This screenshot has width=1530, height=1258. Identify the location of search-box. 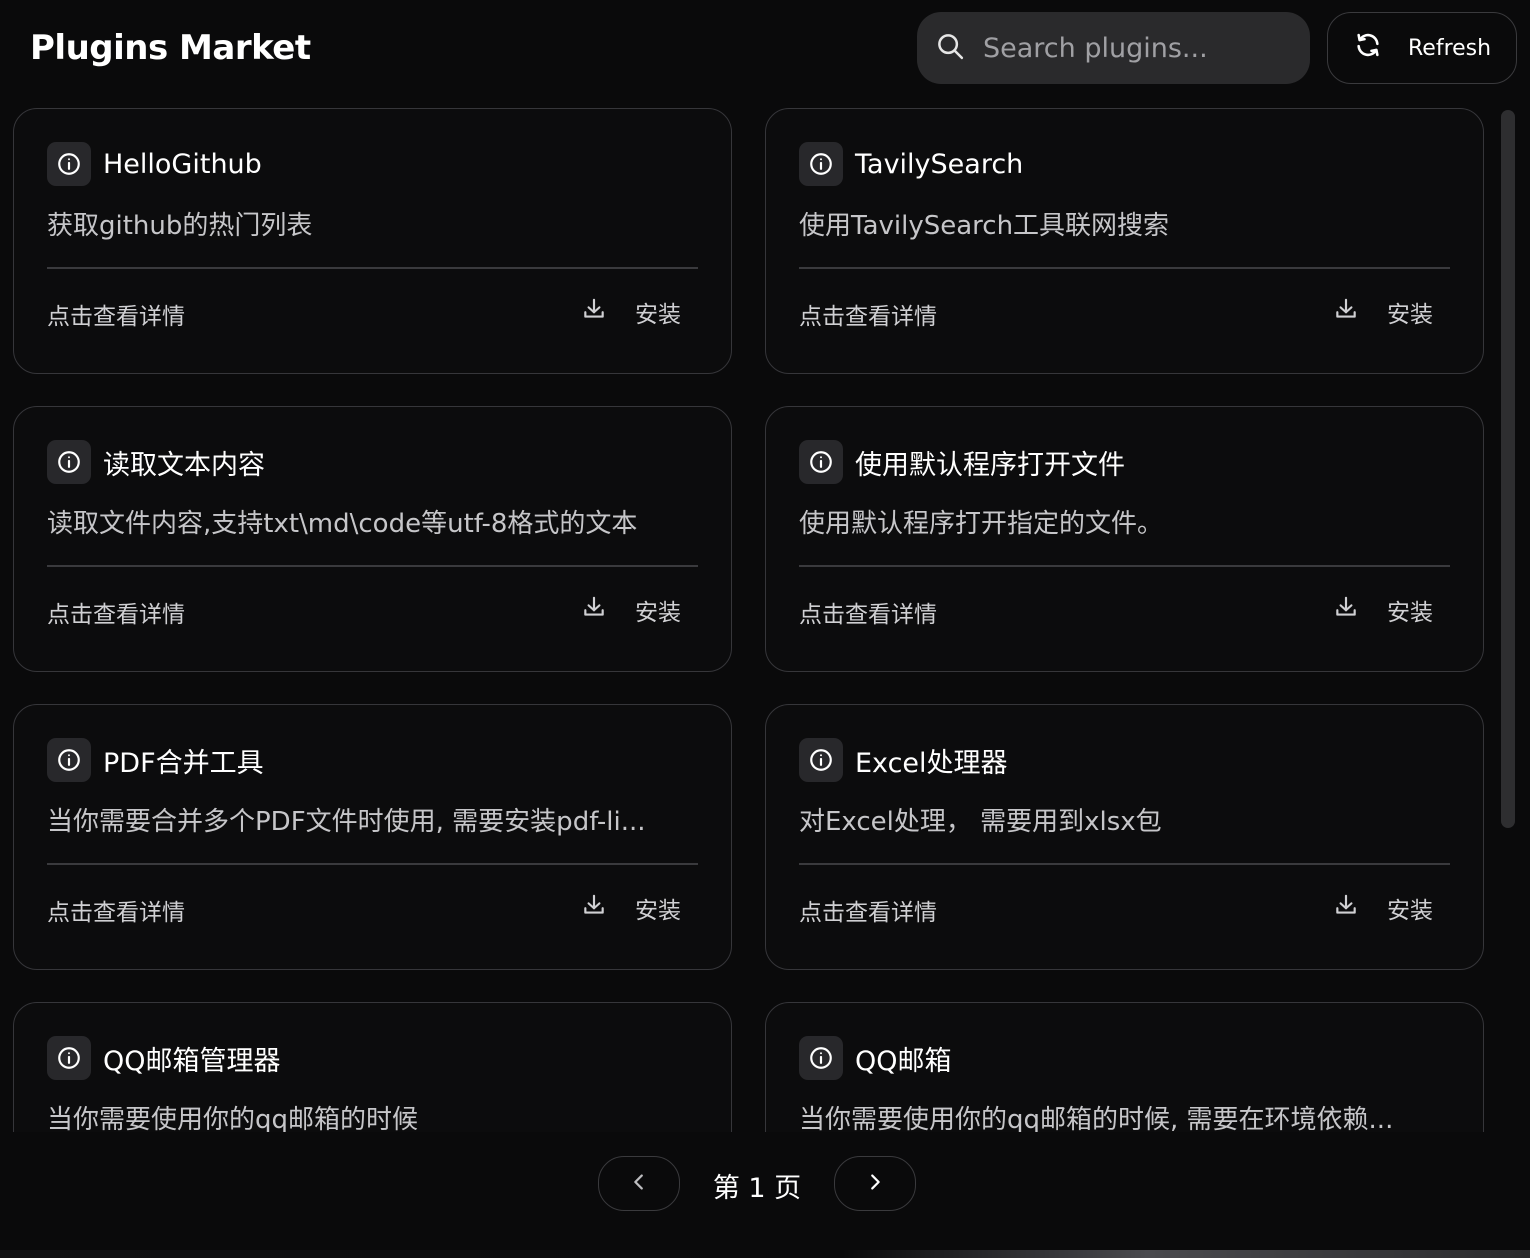
(1113, 48).